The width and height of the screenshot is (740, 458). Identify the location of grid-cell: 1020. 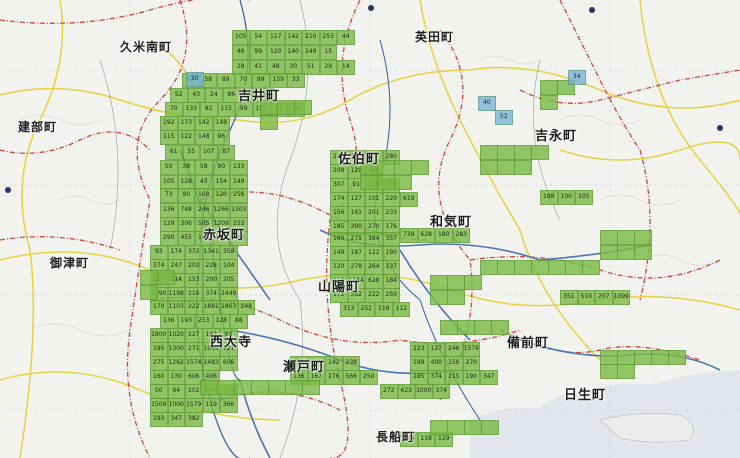
(176, 335).